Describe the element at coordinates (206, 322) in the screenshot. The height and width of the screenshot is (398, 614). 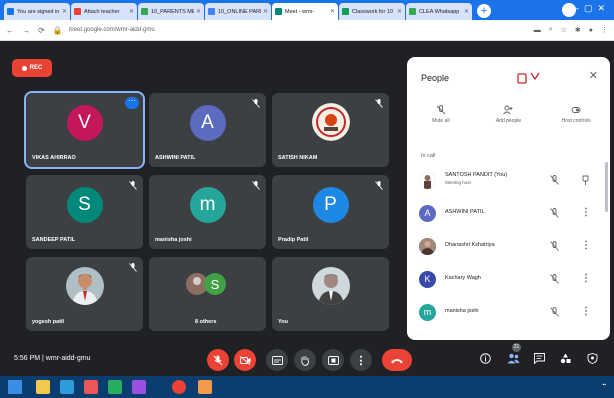
I see `participant-name: 8 others` at that location.